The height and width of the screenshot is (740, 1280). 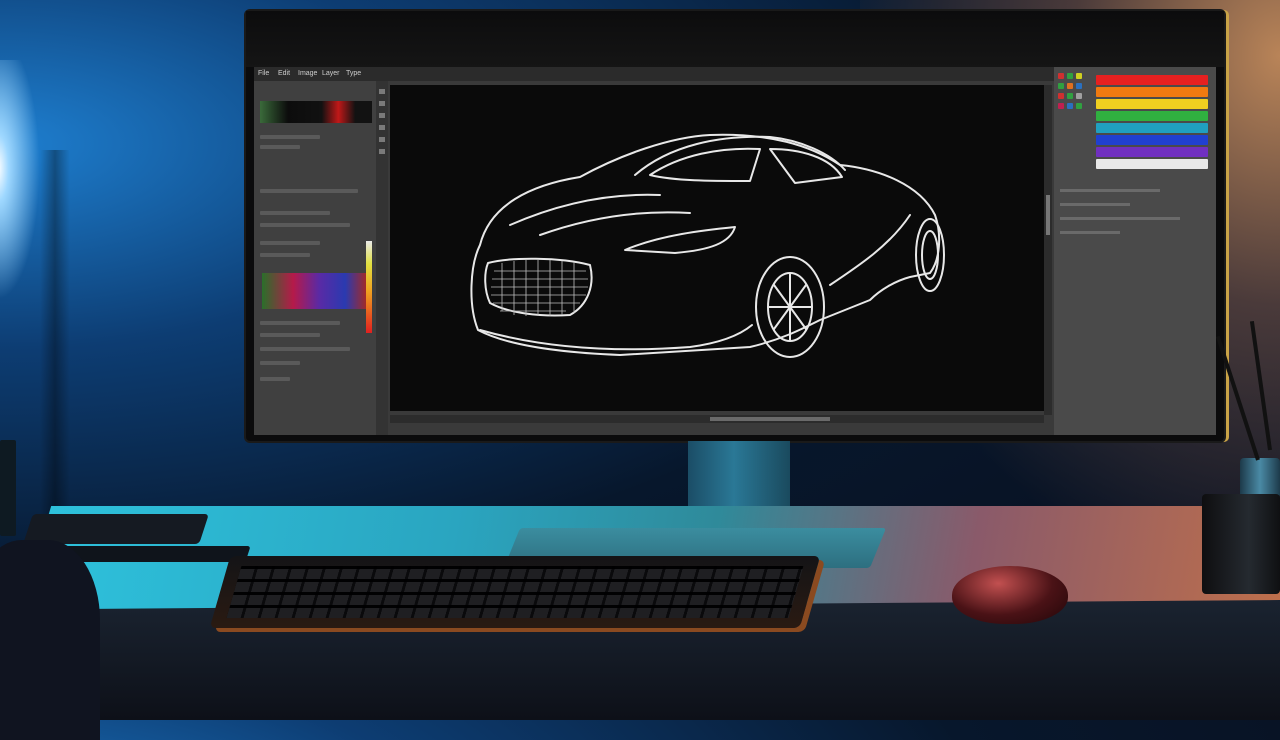 What do you see at coordinates (1075, 128) in the screenshot?
I see `icon-grid` at bounding box center [1075, 128].